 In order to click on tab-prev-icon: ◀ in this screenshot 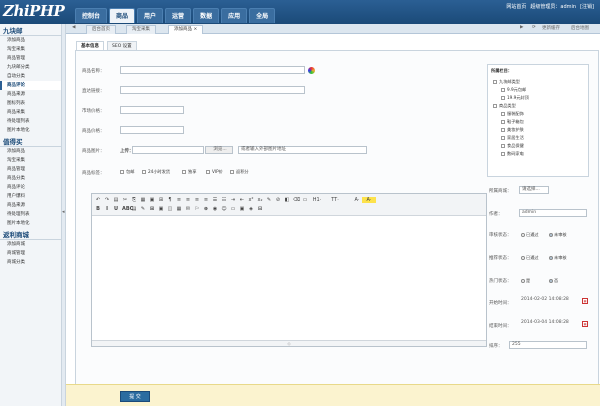, I will do `click(73, 27)`.